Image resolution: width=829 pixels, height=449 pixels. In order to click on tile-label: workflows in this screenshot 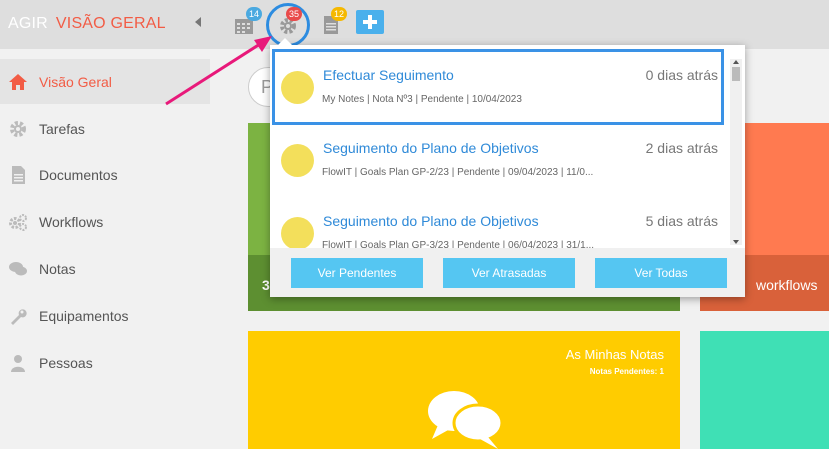, I will do `click(787, 285)`.